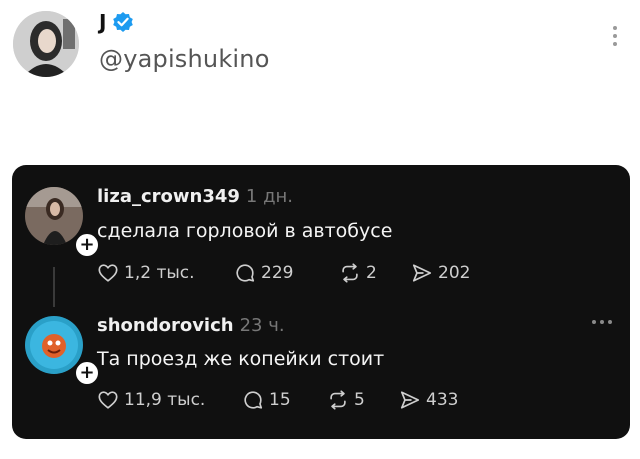 The image size is (640, 459). I want to click on post-username: liza_crown349, so click(168, 196).